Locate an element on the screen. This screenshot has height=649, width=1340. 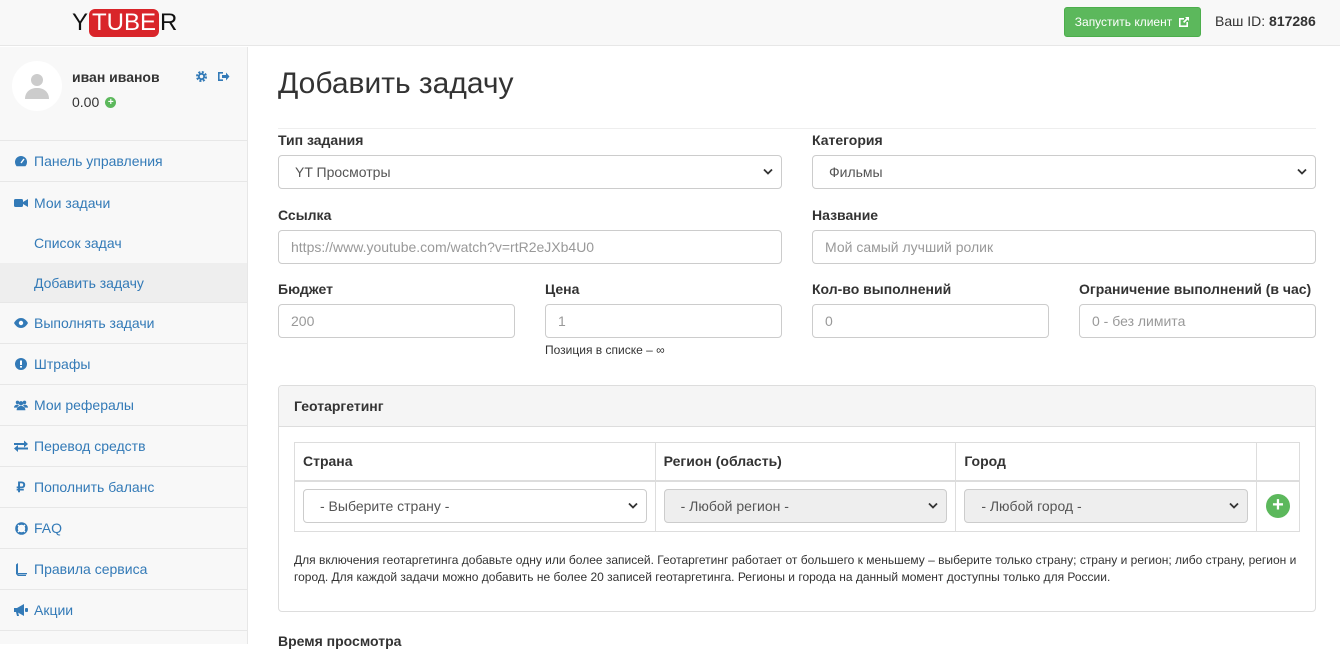
category-label: Категория is located at coordinates (847, 140).